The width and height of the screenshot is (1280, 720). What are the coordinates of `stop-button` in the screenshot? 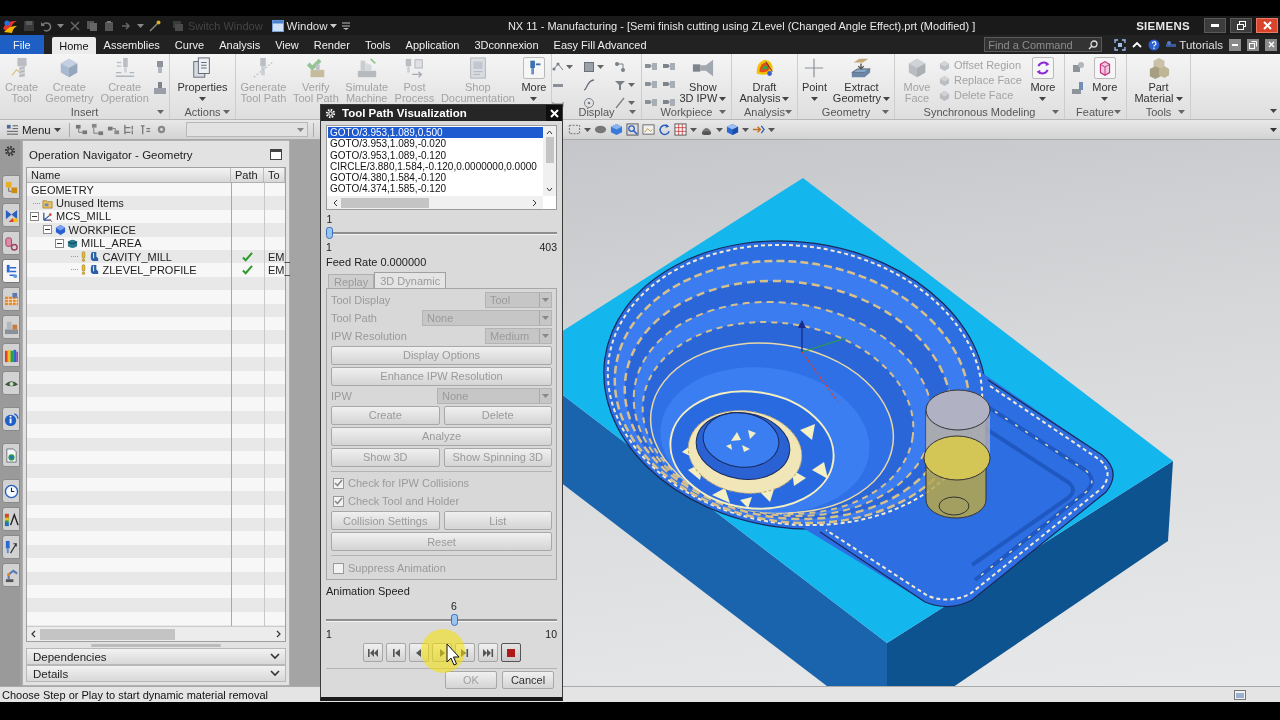 It's located at (510, 652).